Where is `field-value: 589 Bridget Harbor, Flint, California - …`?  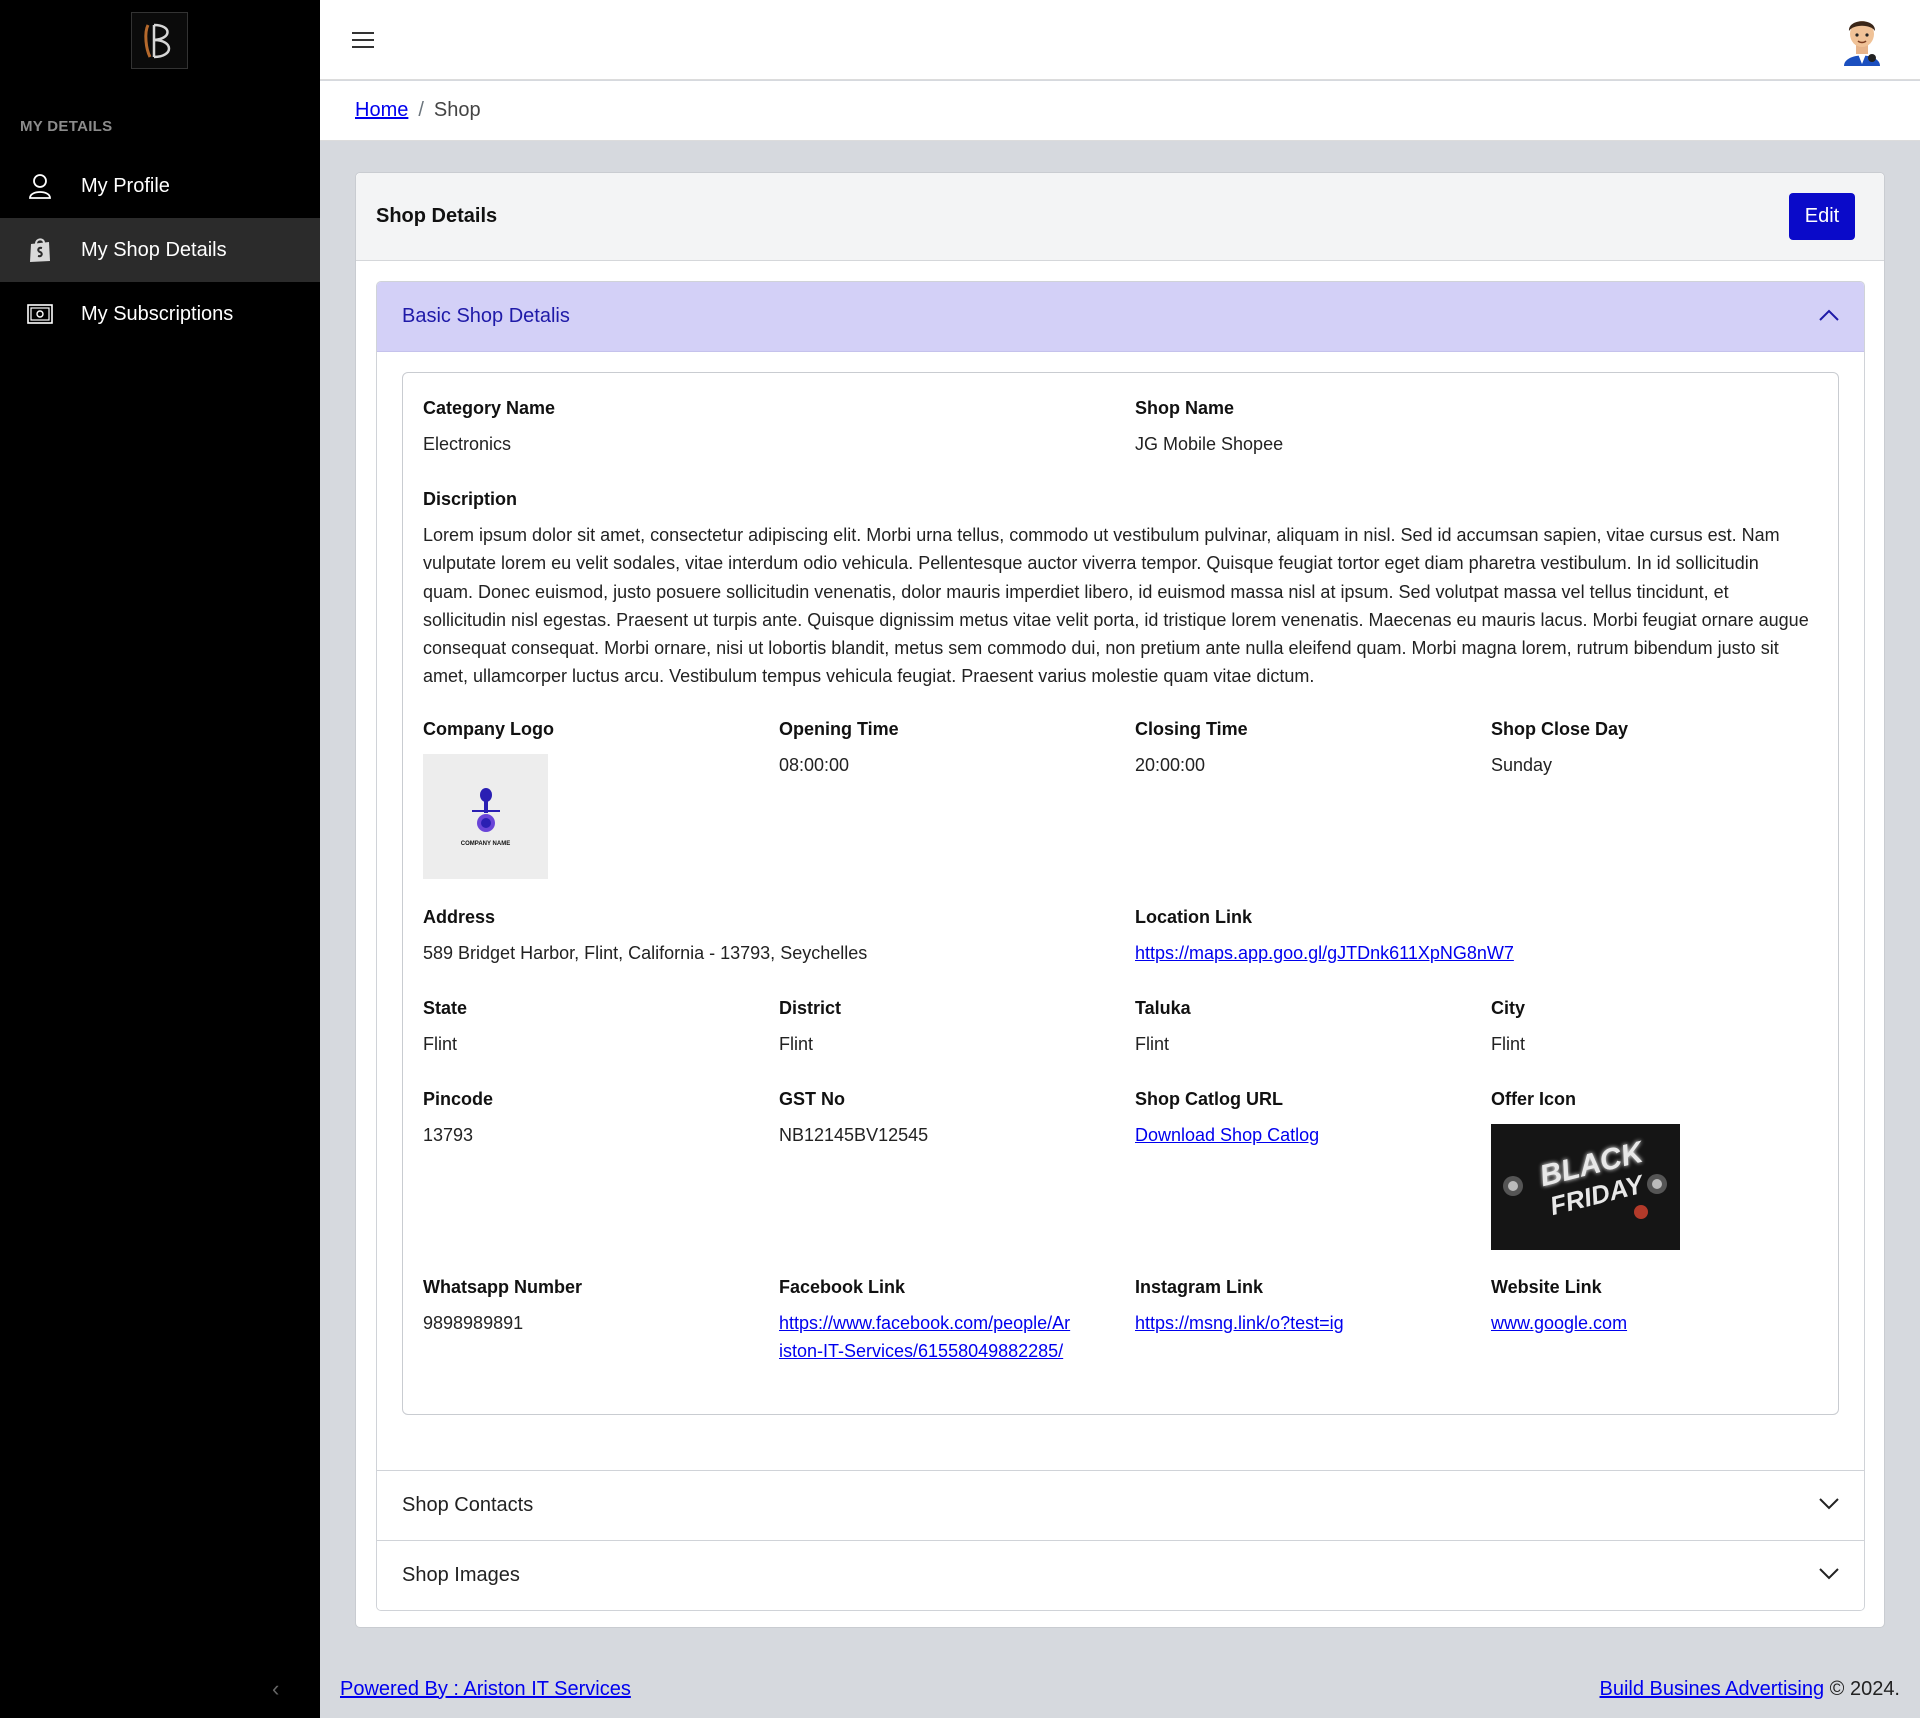 field-value: 589 Bridget Harbor, Flint, California - … is located at coordinates (645, 953).